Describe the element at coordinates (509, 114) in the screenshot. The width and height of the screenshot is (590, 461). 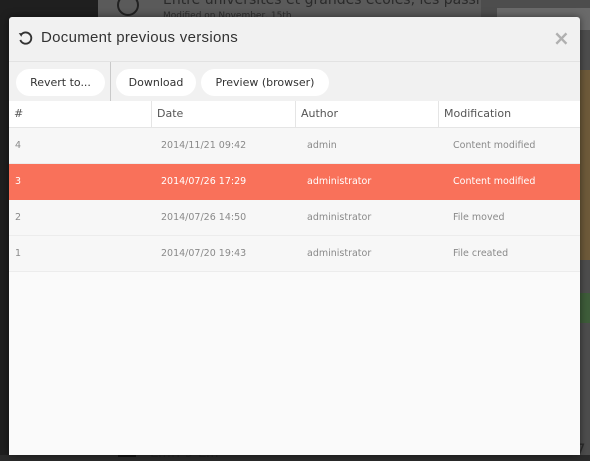
I see `column-header-modification: Modification` at that location.